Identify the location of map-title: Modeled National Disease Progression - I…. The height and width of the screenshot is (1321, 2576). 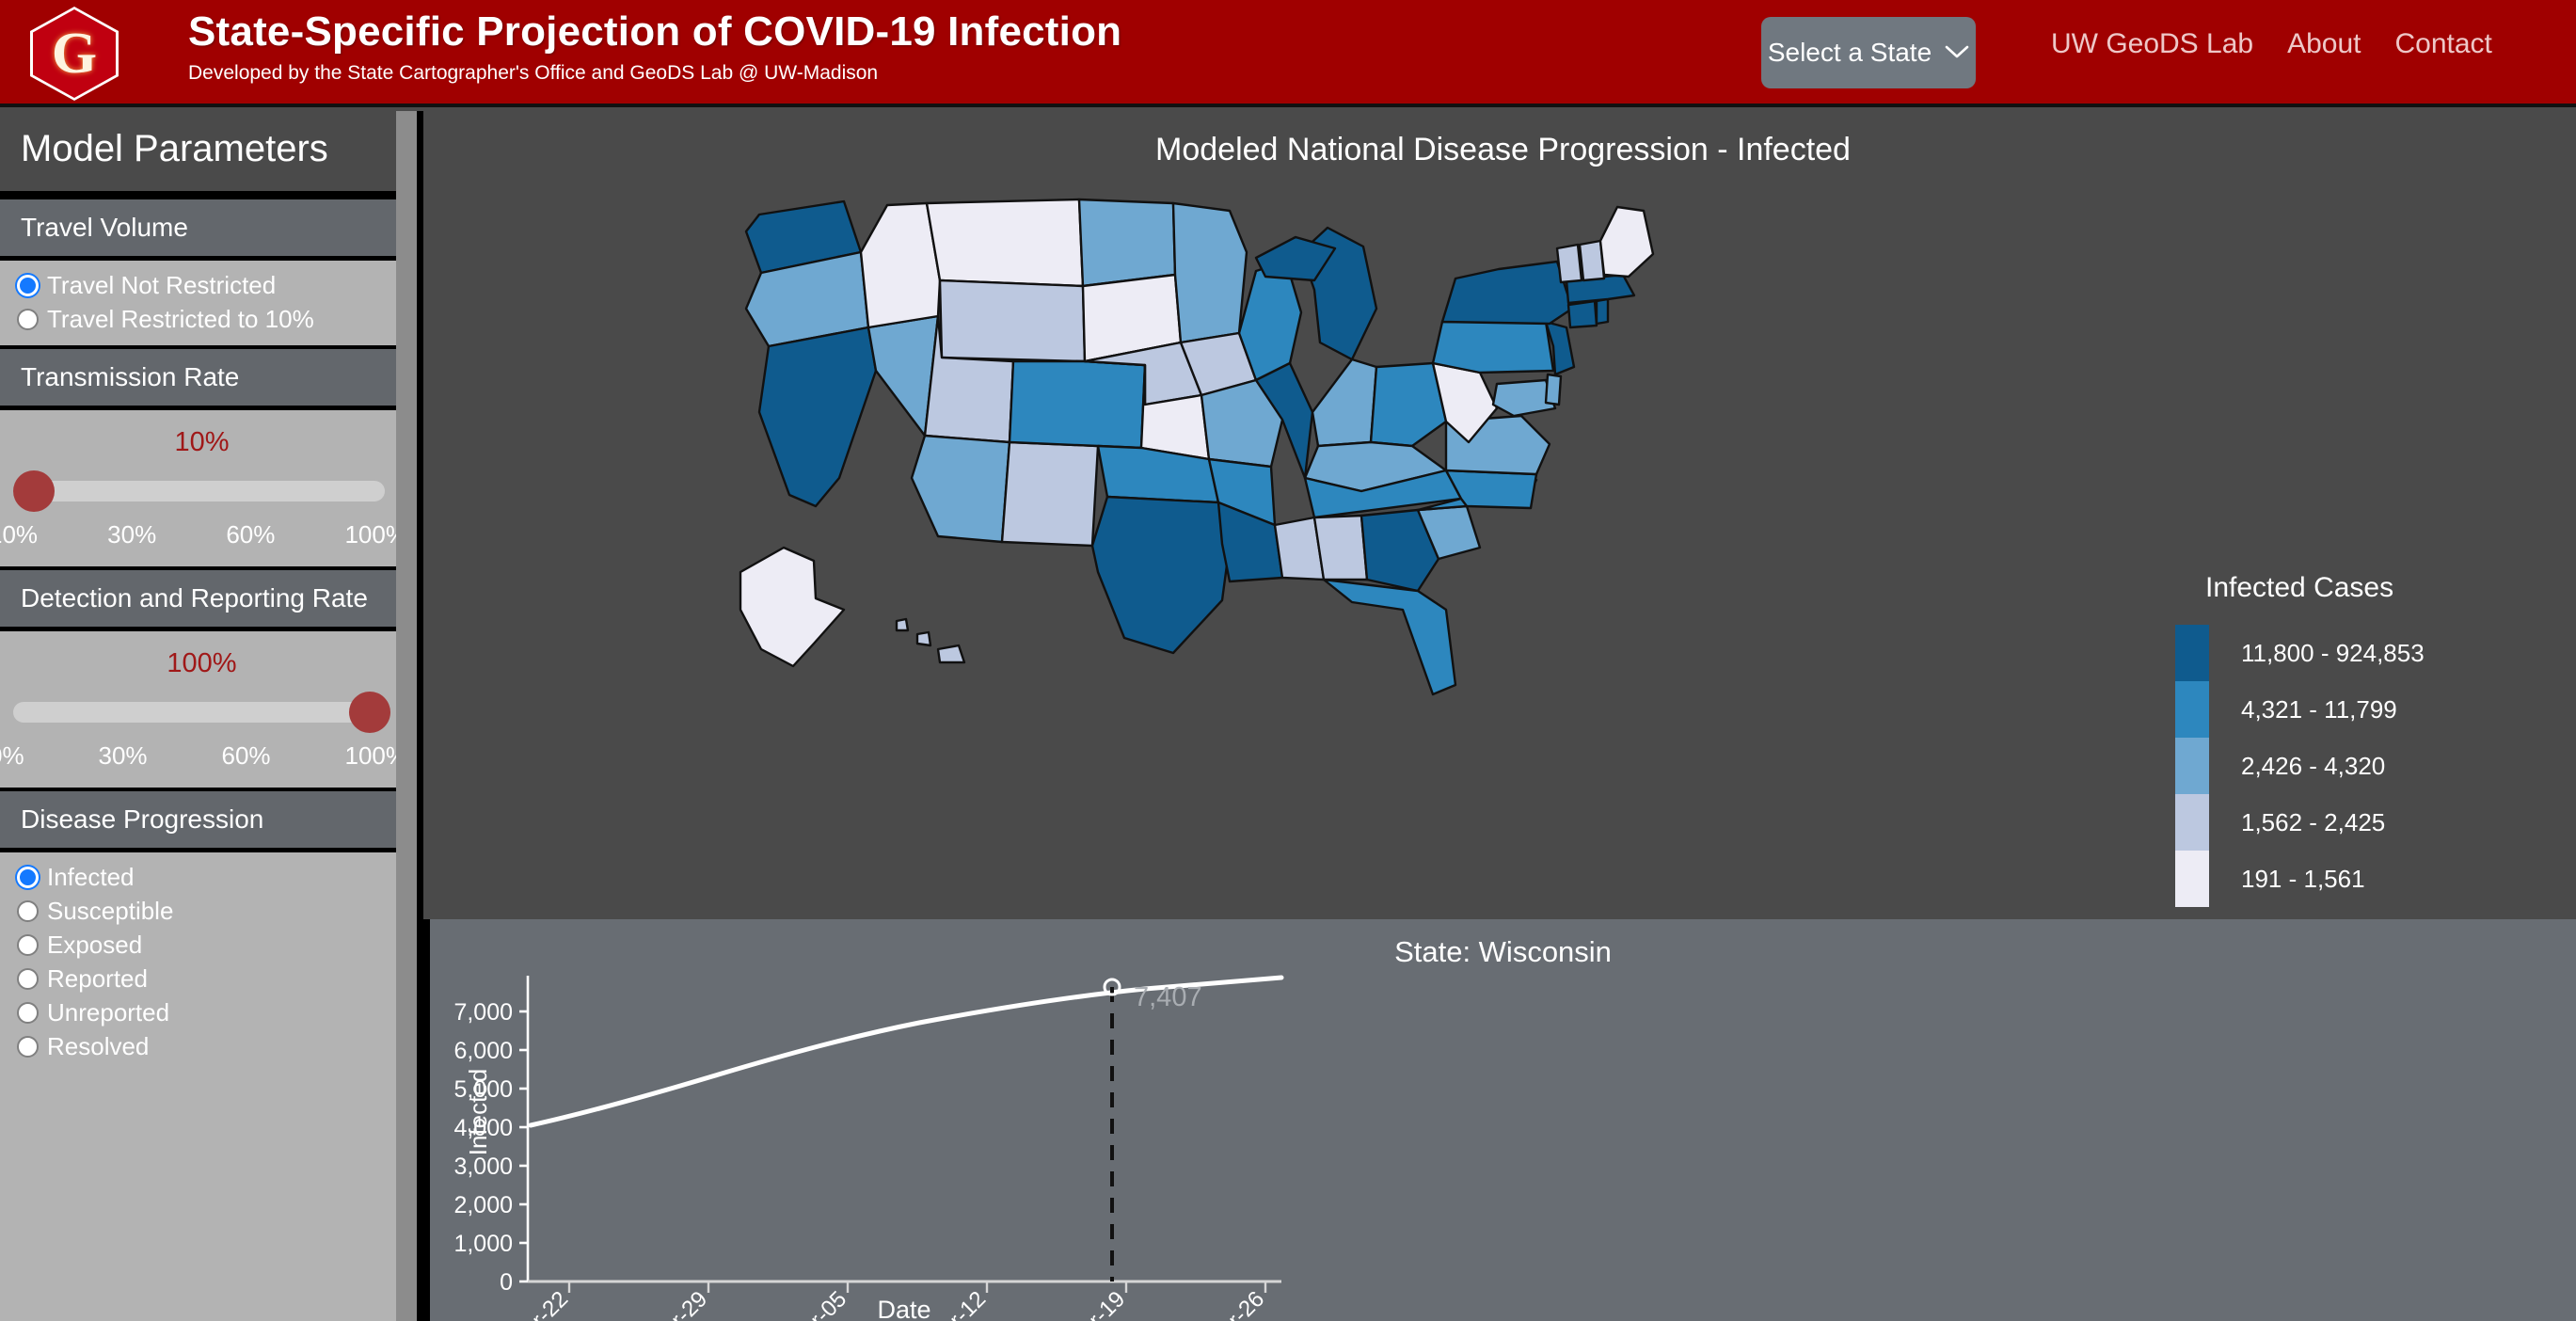
(1503, 149).